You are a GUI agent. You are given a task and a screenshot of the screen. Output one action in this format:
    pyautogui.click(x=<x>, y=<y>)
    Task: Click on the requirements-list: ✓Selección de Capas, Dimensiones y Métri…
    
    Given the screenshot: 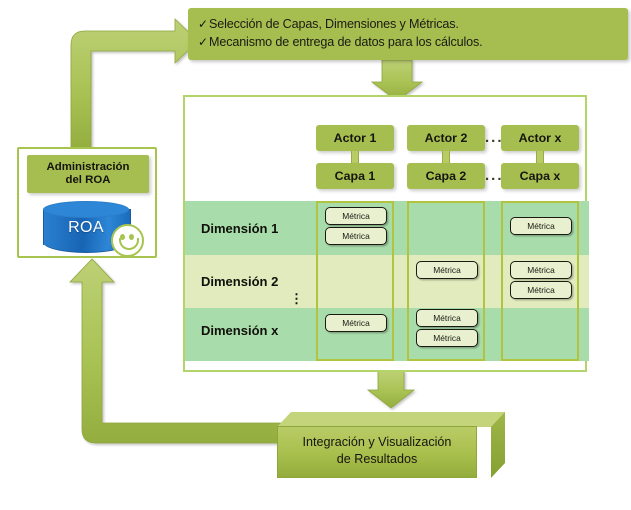 What is the action you would take?
    pyautogui.click(x=408, y=29)
    